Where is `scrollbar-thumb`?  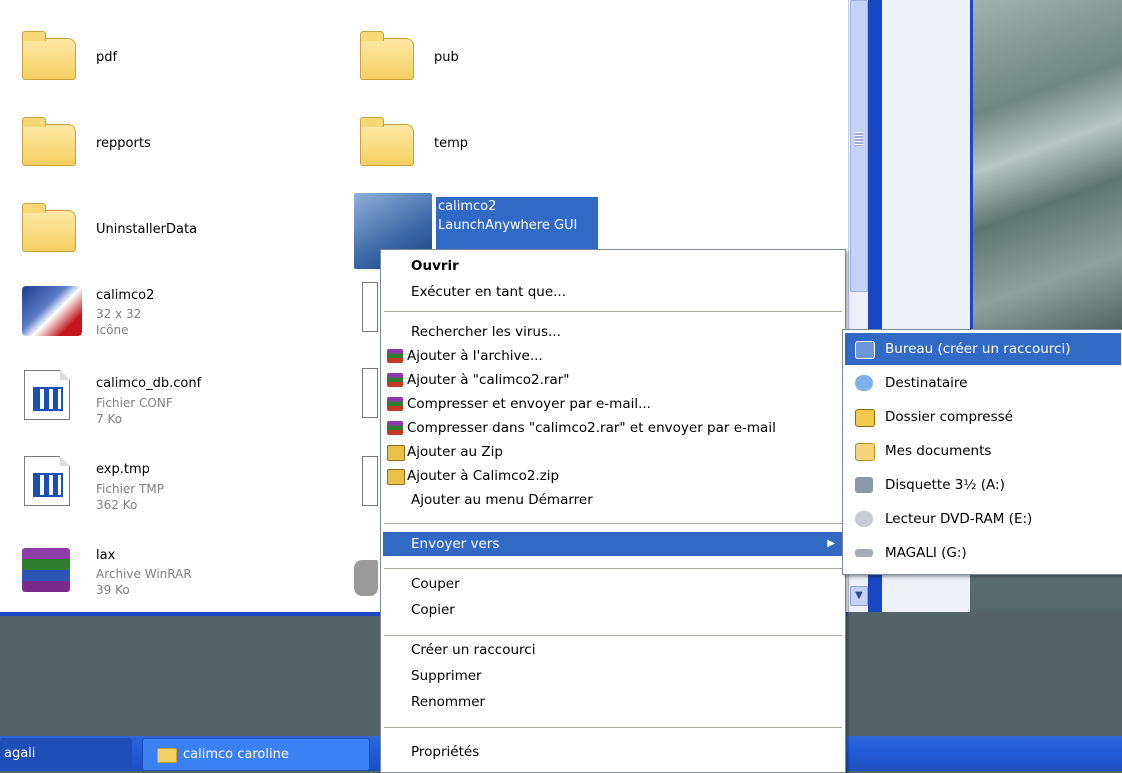 scrollbar-thumb is located at coordinates (859, 146).